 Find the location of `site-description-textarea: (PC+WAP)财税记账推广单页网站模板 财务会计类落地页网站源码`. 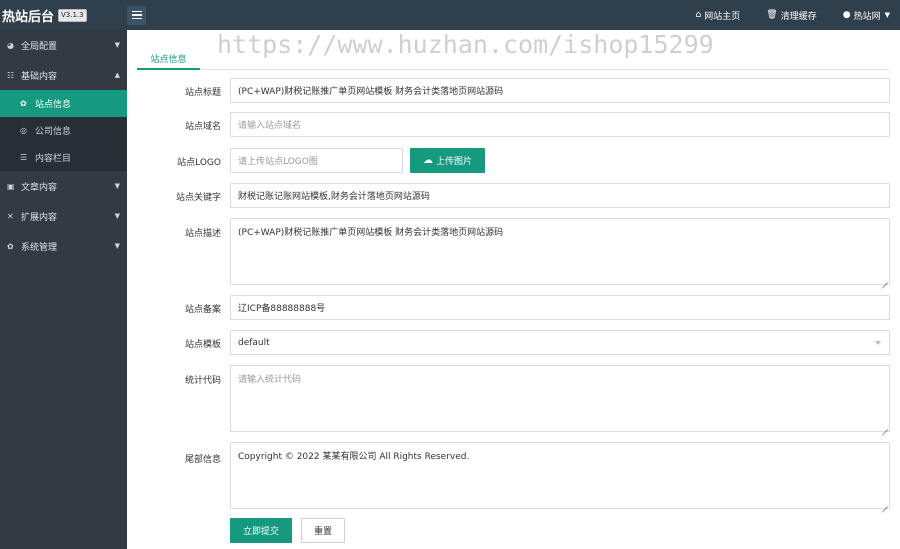

site-description-textarea: (PC+WAP)财税记账推广单页网站模板 财务会计类落地页网站源码 is located at coordinates (560, 251).